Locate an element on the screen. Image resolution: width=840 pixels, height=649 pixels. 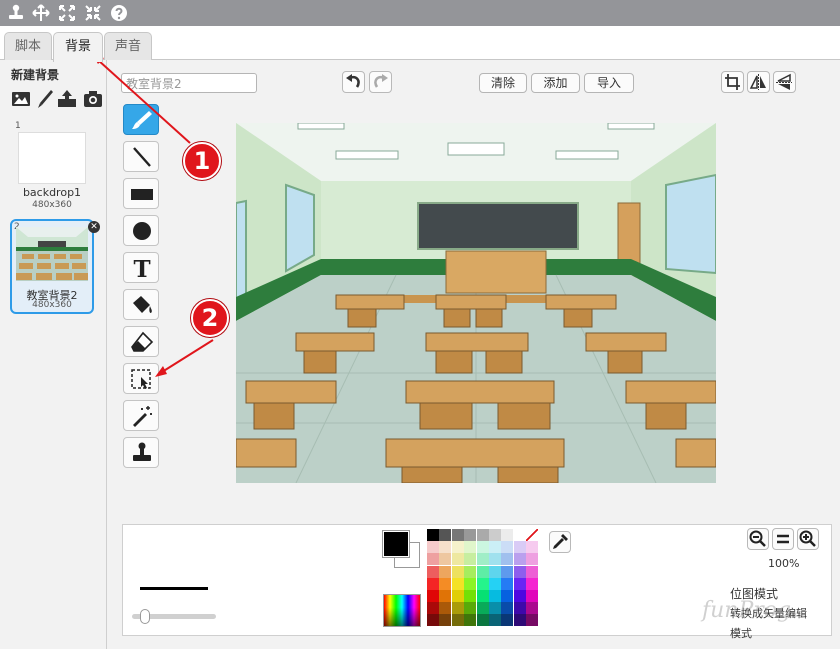
grow-icon is located at coordinates (41, 13).